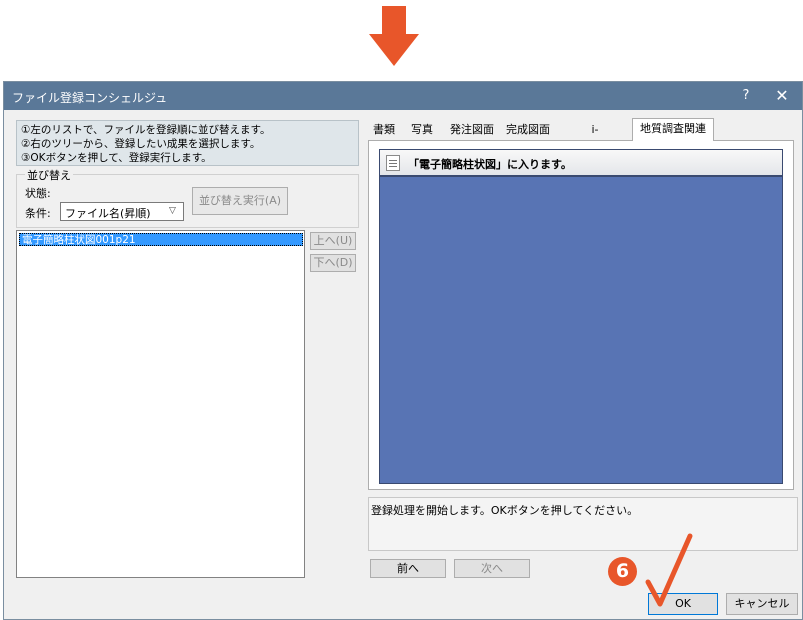  Describe the element at coordinates (403, 96) in the screenshot. I see `title-bar: ファイル登録コンシェルジュ ? ✕` at that location.